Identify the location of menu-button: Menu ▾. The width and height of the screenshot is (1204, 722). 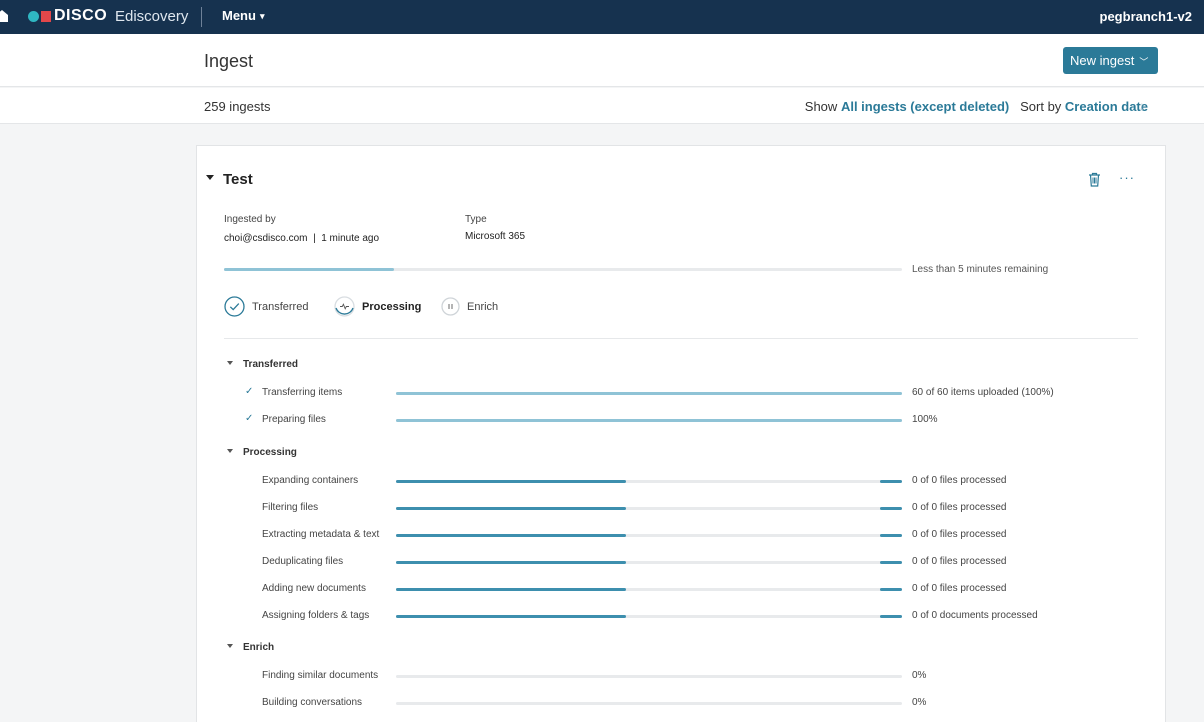
(243, 15).